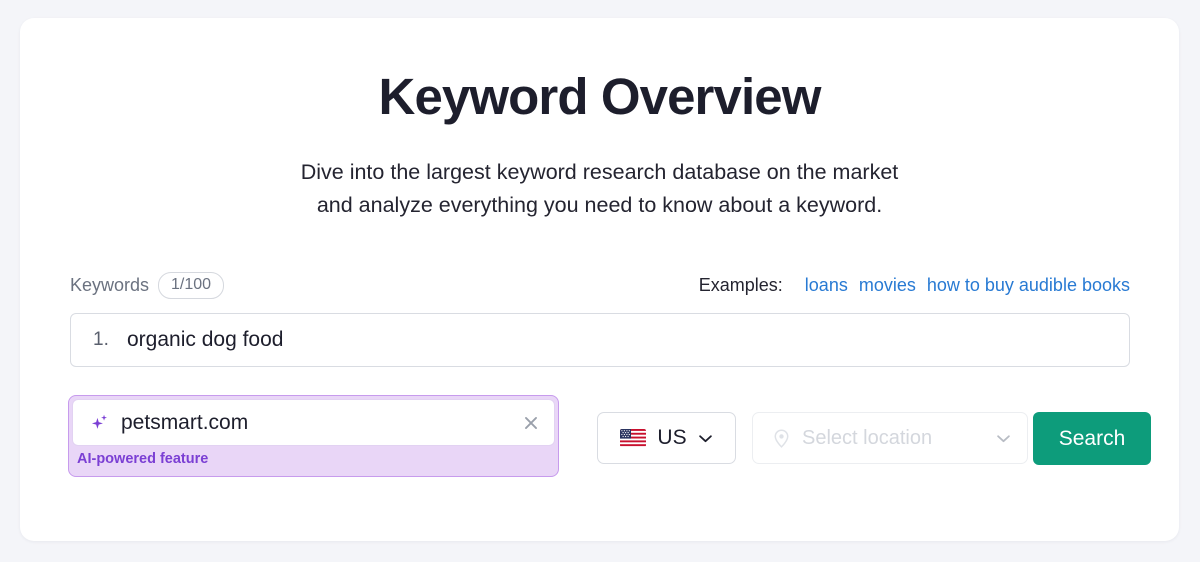 Image resolution: width=1200 pixels, height=562 pixels. I want to click on us-flag-icon, so click(633, 438).